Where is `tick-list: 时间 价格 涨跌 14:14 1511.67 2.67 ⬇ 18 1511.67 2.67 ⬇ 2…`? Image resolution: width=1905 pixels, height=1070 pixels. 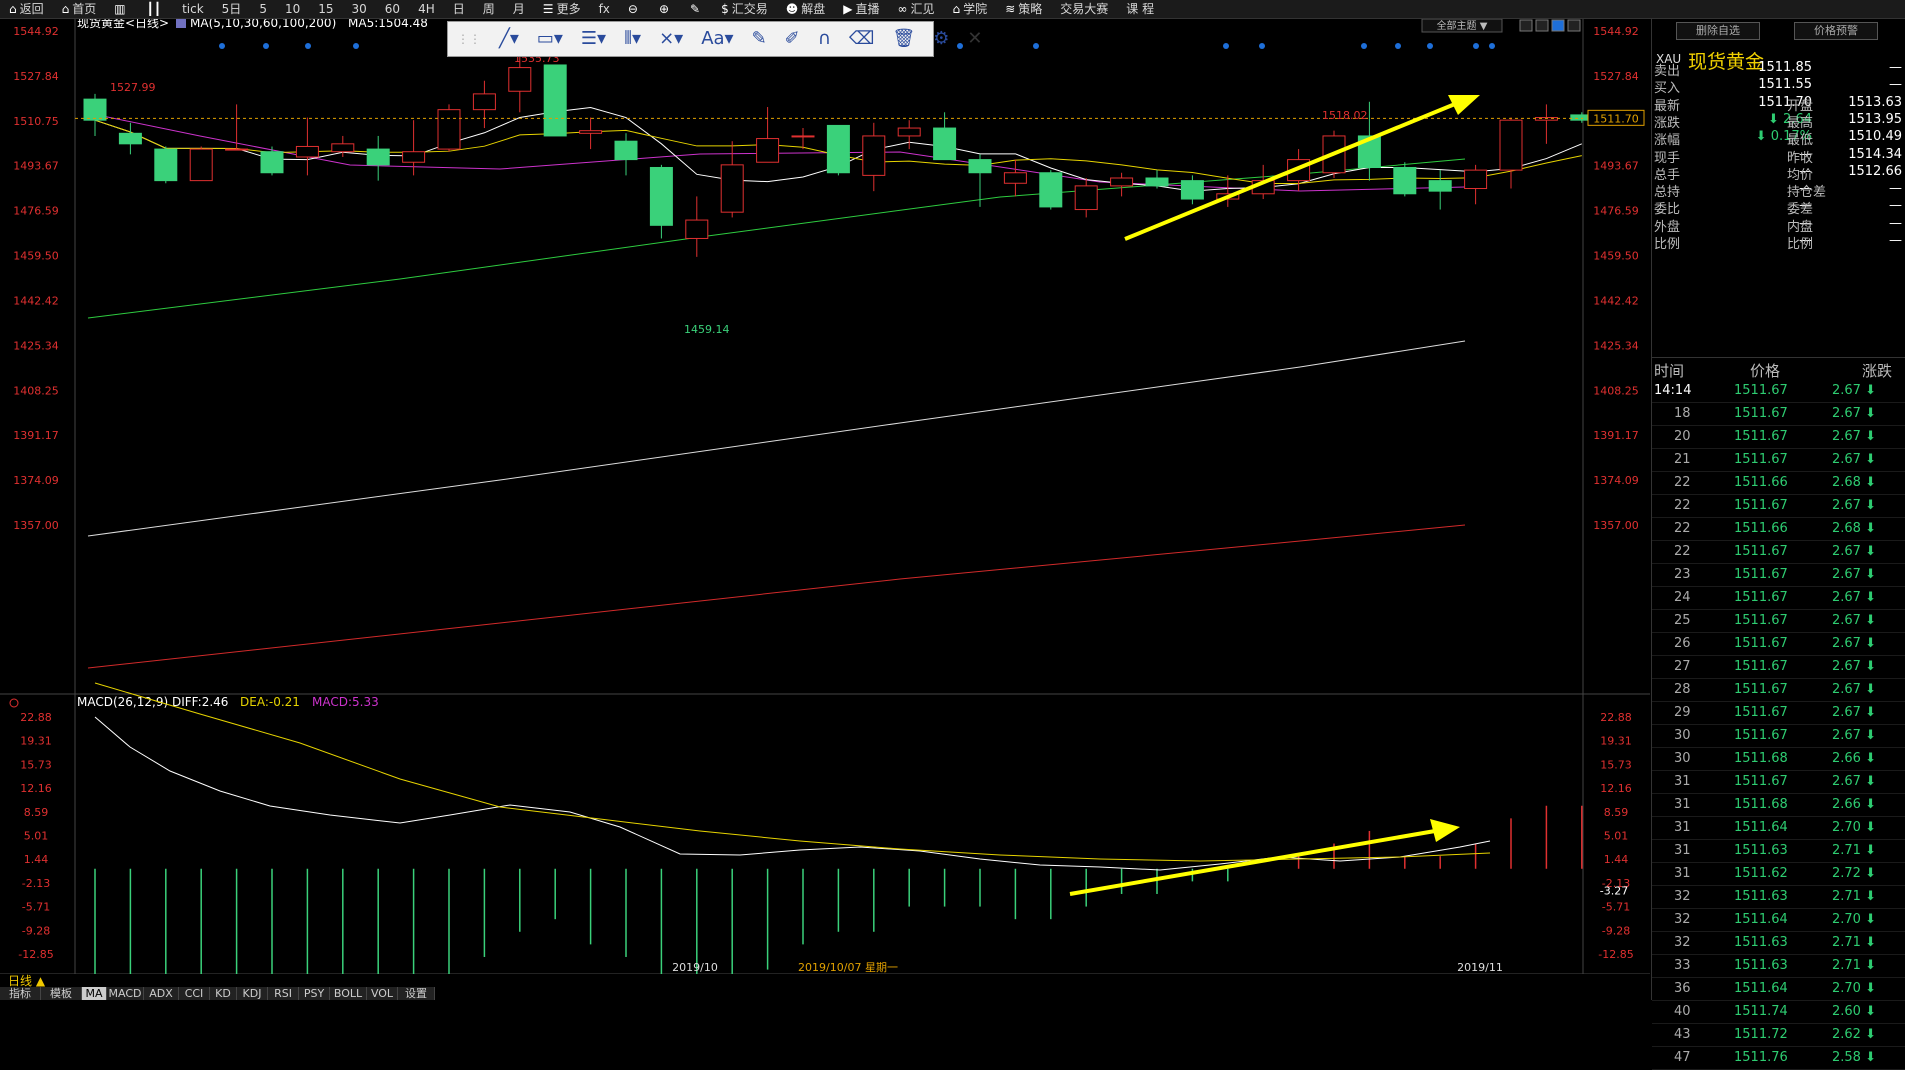 tick-list: 时间 价格 涨跌 14:14 1511.67 2.67 ⬇ 18 1511.67 2.67 ⬇ 2… is located at coordinates (1778, 713).